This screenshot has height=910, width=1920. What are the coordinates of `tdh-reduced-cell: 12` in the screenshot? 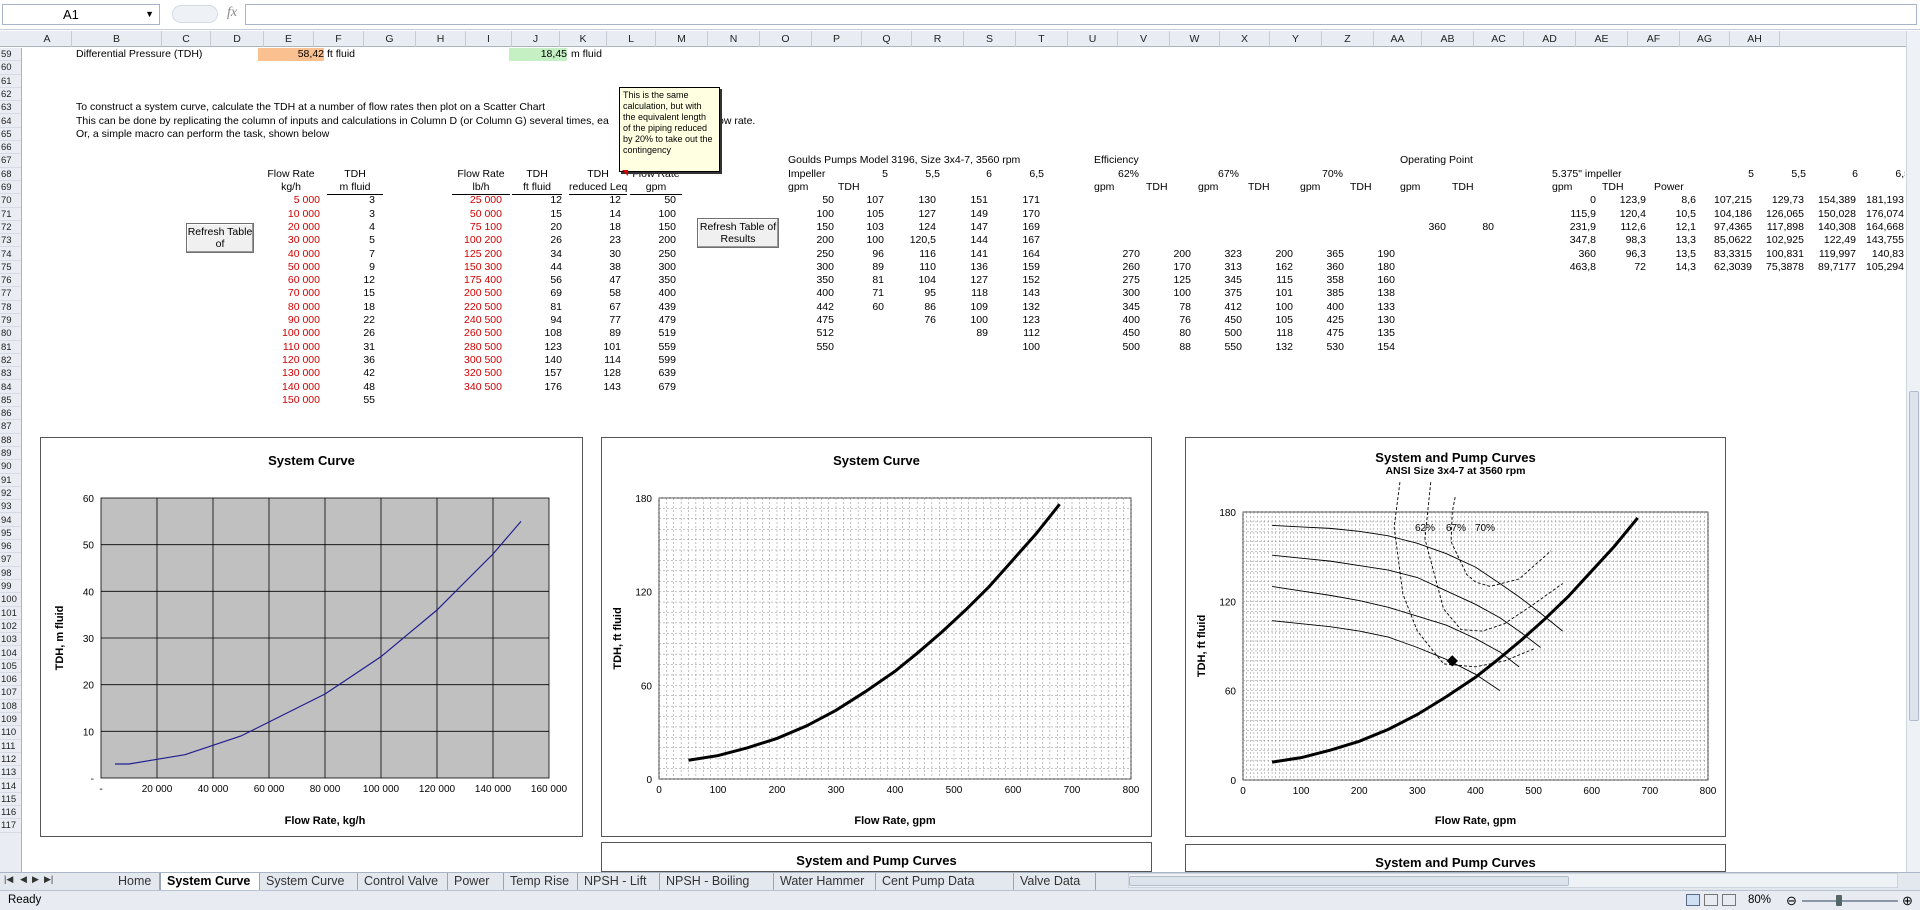 It's located at (595, 200).